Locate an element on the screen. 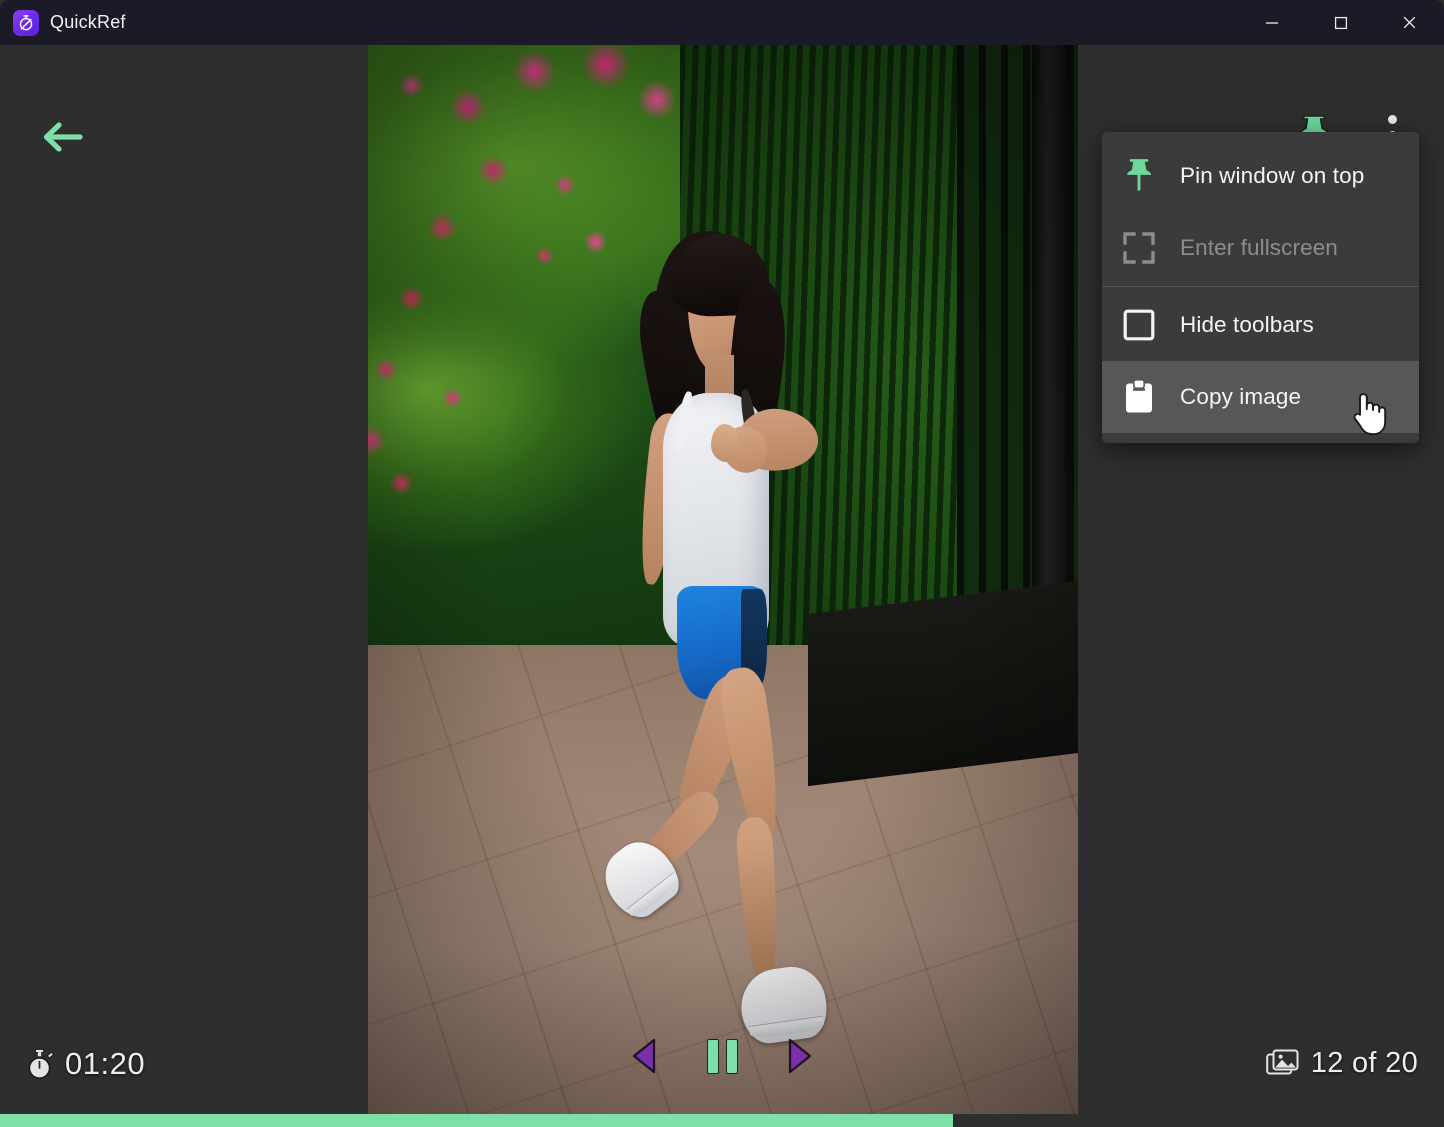 Image resolution: width=1444 pixels, height=1127 pixels. previous-image-button is located at coordinates (645, 1056).